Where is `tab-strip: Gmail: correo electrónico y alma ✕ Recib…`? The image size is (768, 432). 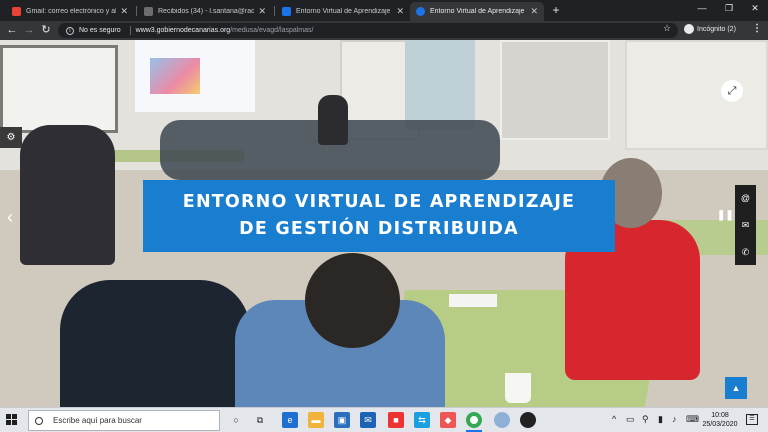
tab-strip: Gmail: correo electrónico y alma ✕ Recib… is located at coordinates (384, 10).